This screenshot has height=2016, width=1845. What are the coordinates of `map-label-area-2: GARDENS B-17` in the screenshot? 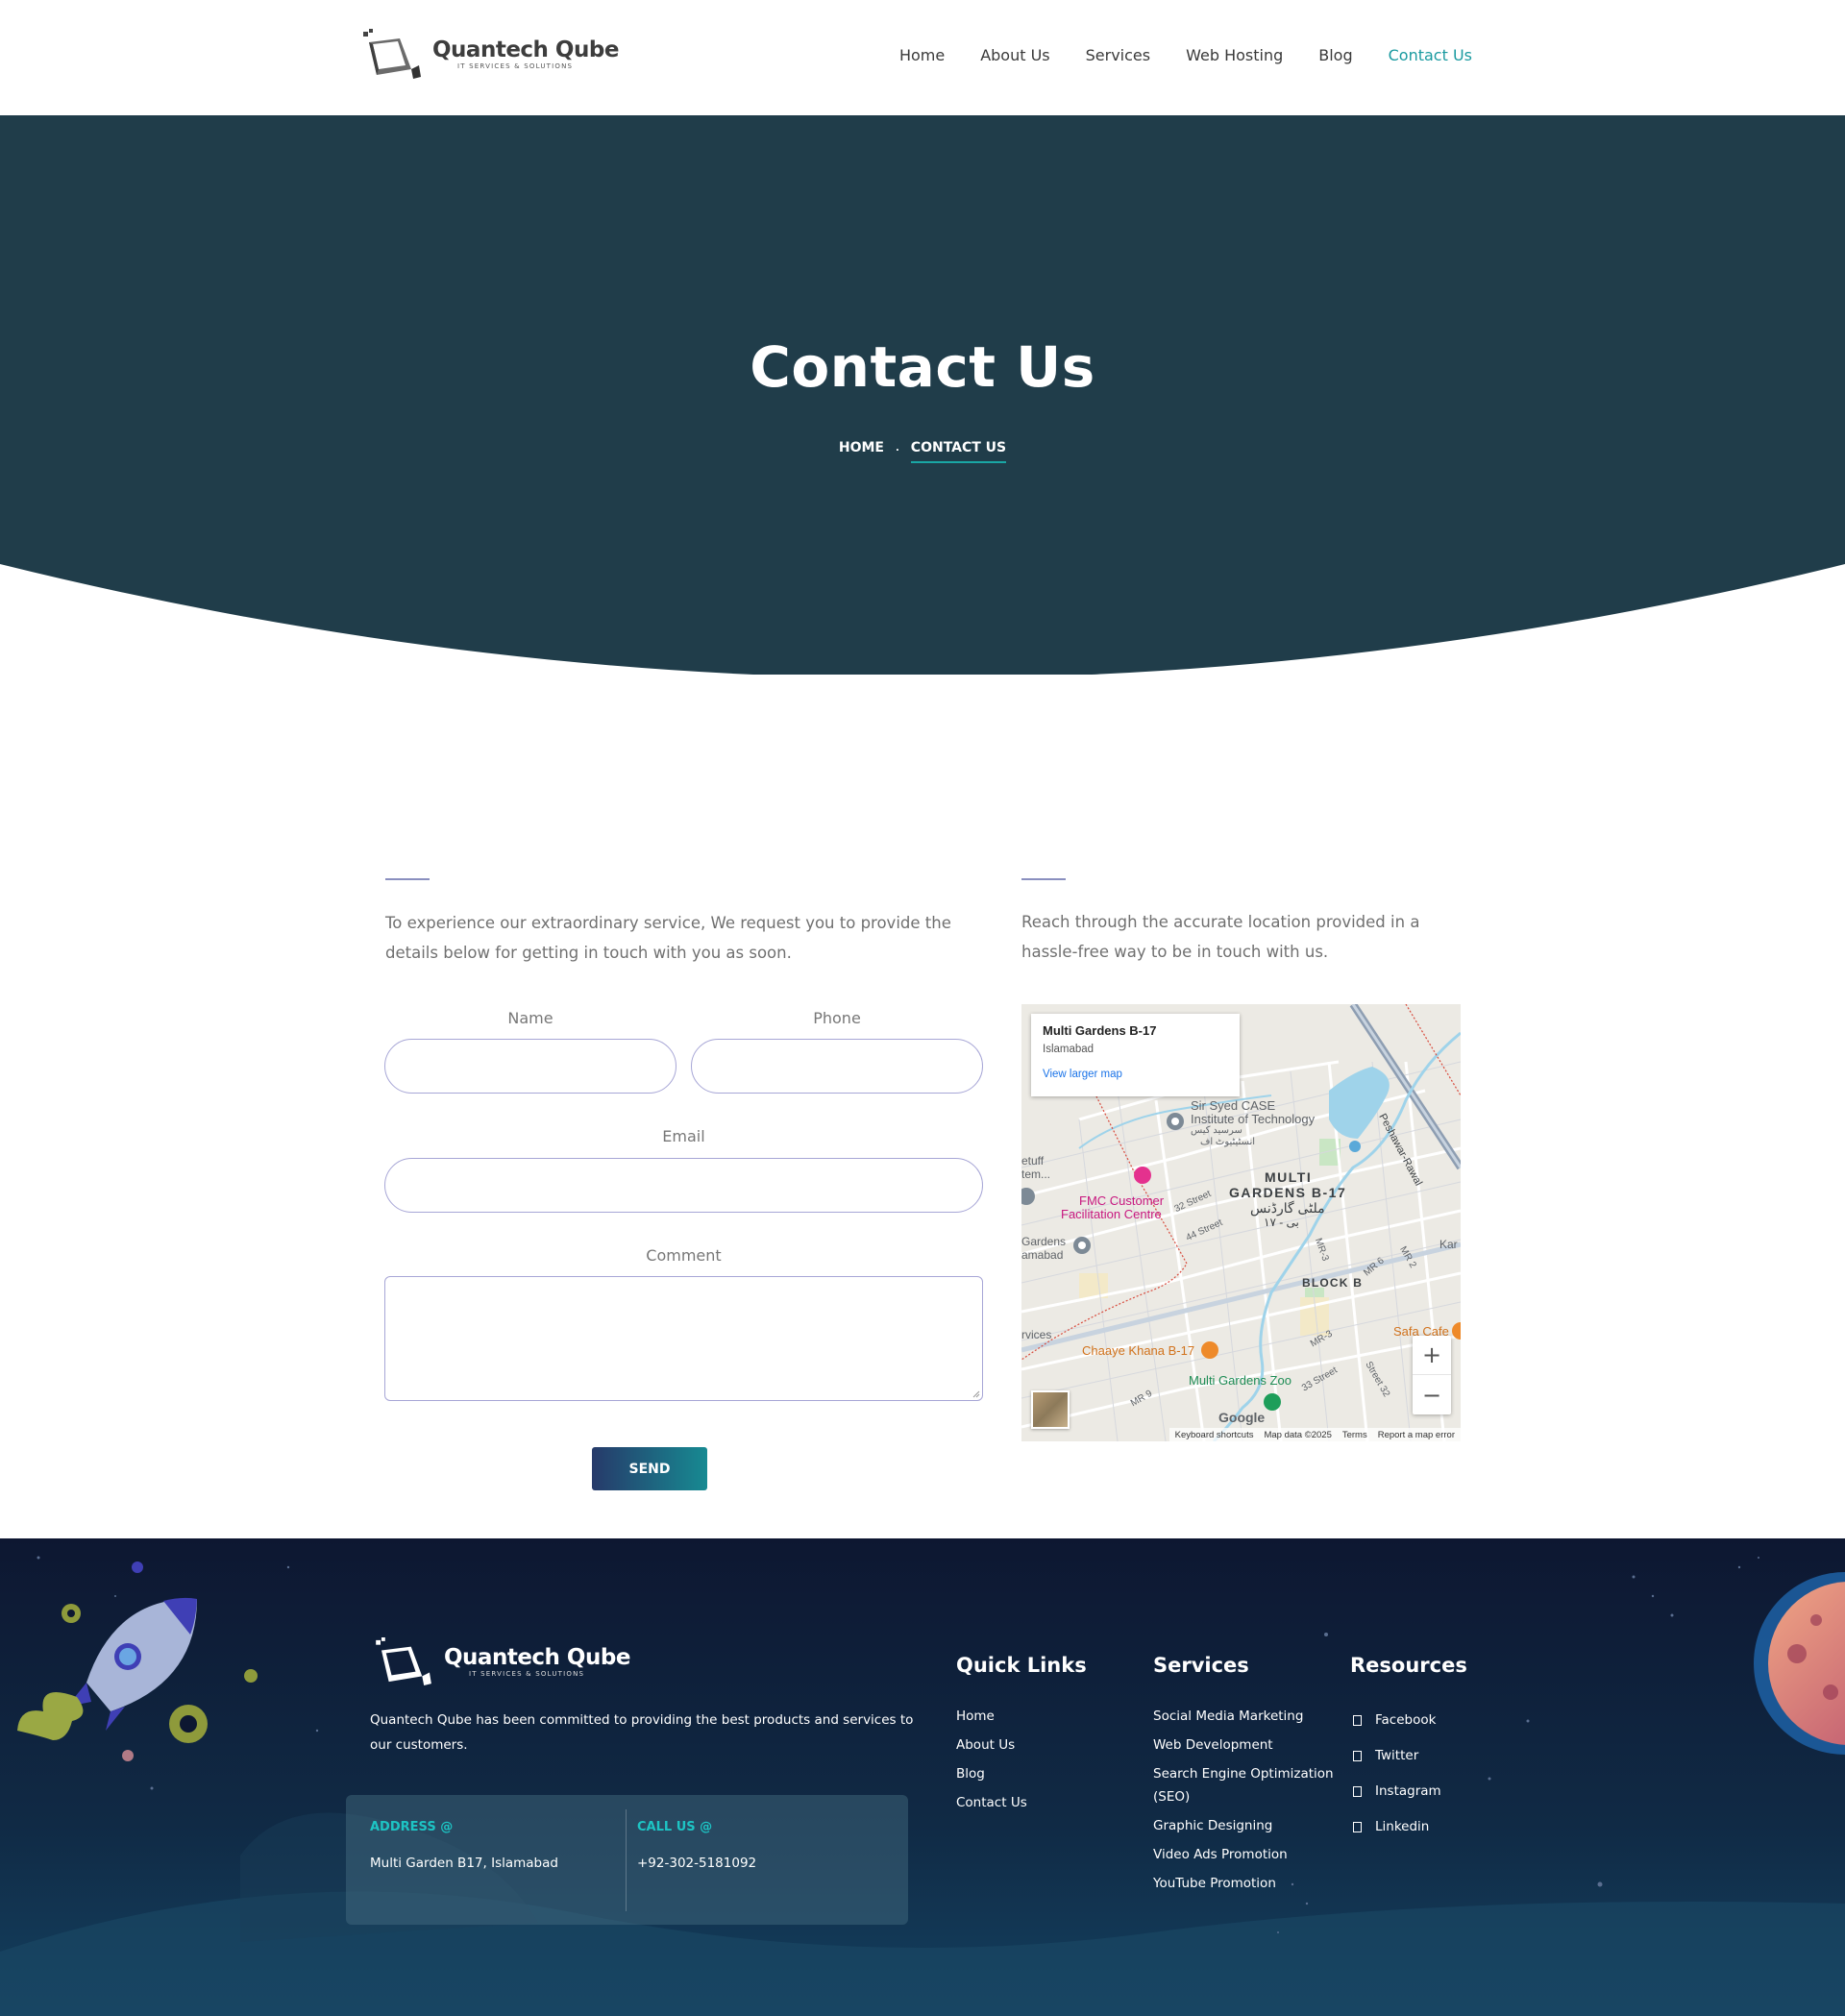 It's located at (1288, 1192).